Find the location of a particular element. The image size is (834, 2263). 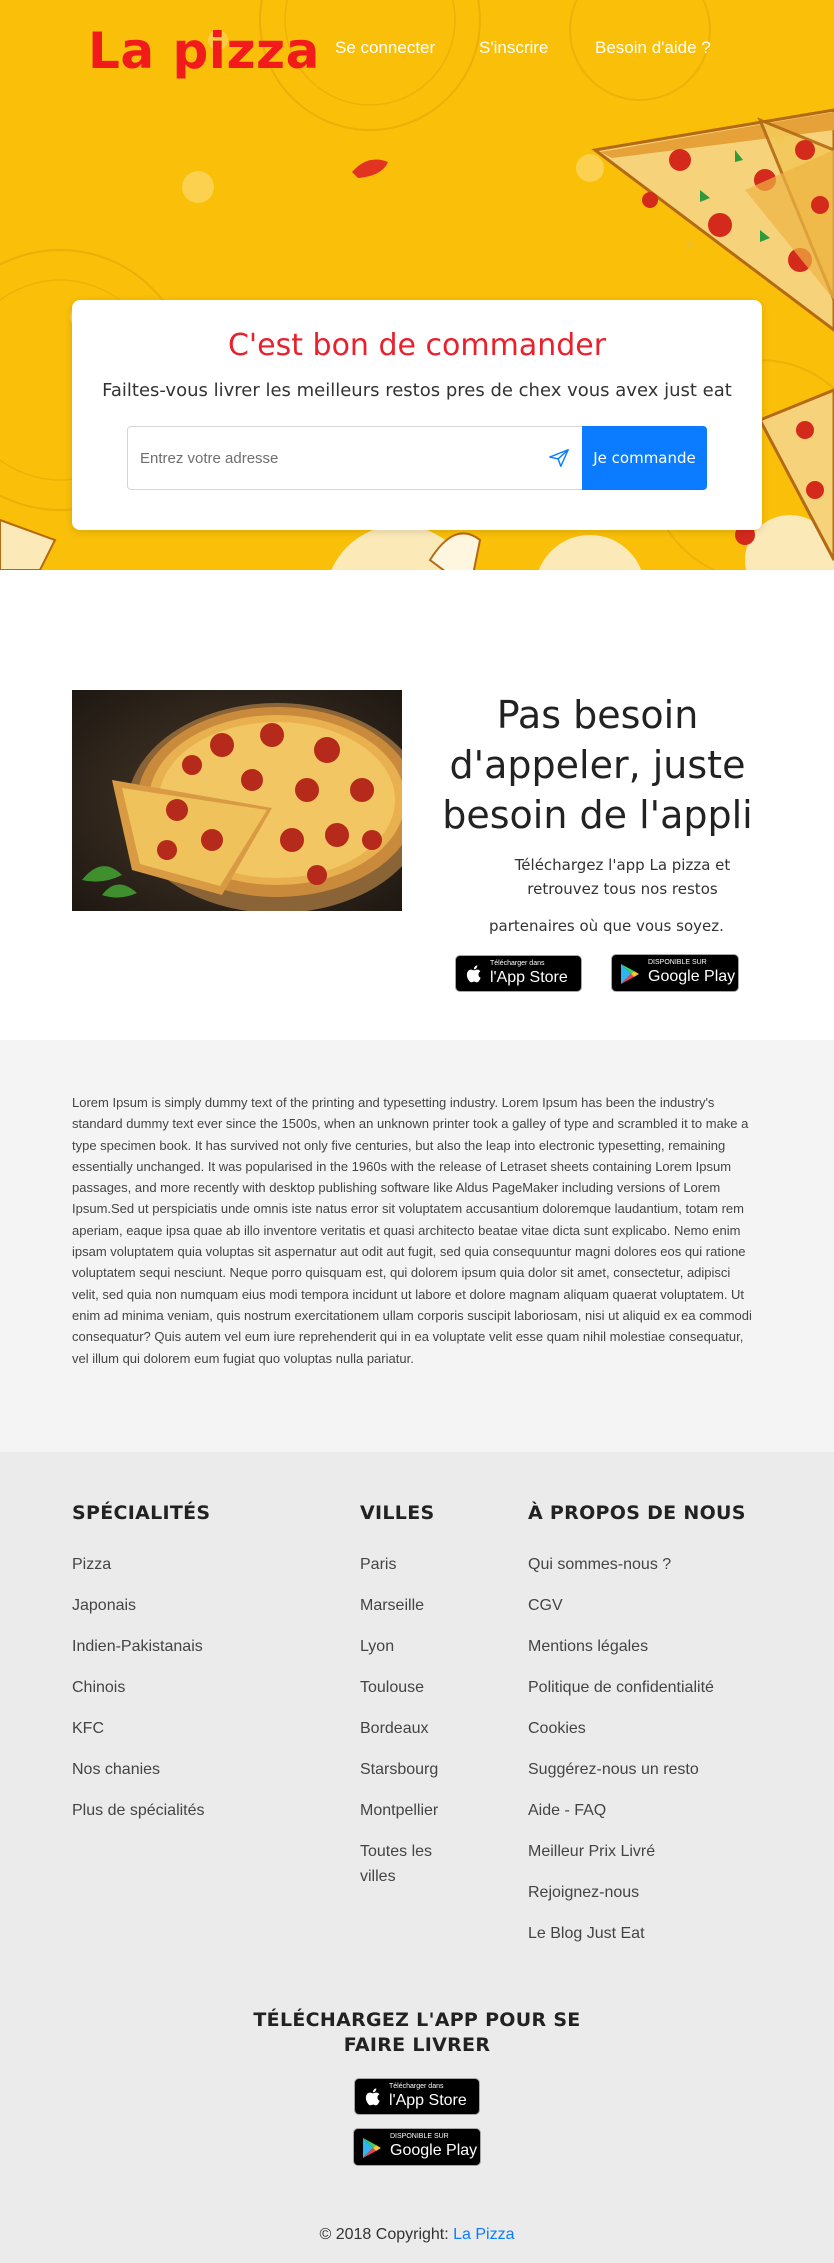

footer-link: Toulouse is located at coordinates (405, 1687).